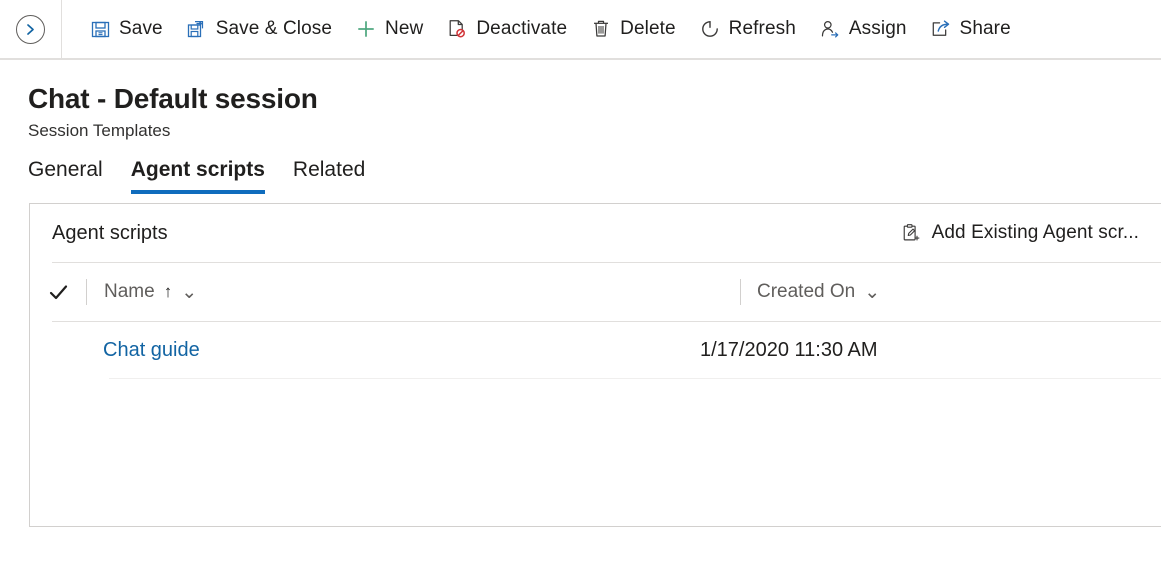  I want to click on cell-name: Chat guide, so click(357, 350).